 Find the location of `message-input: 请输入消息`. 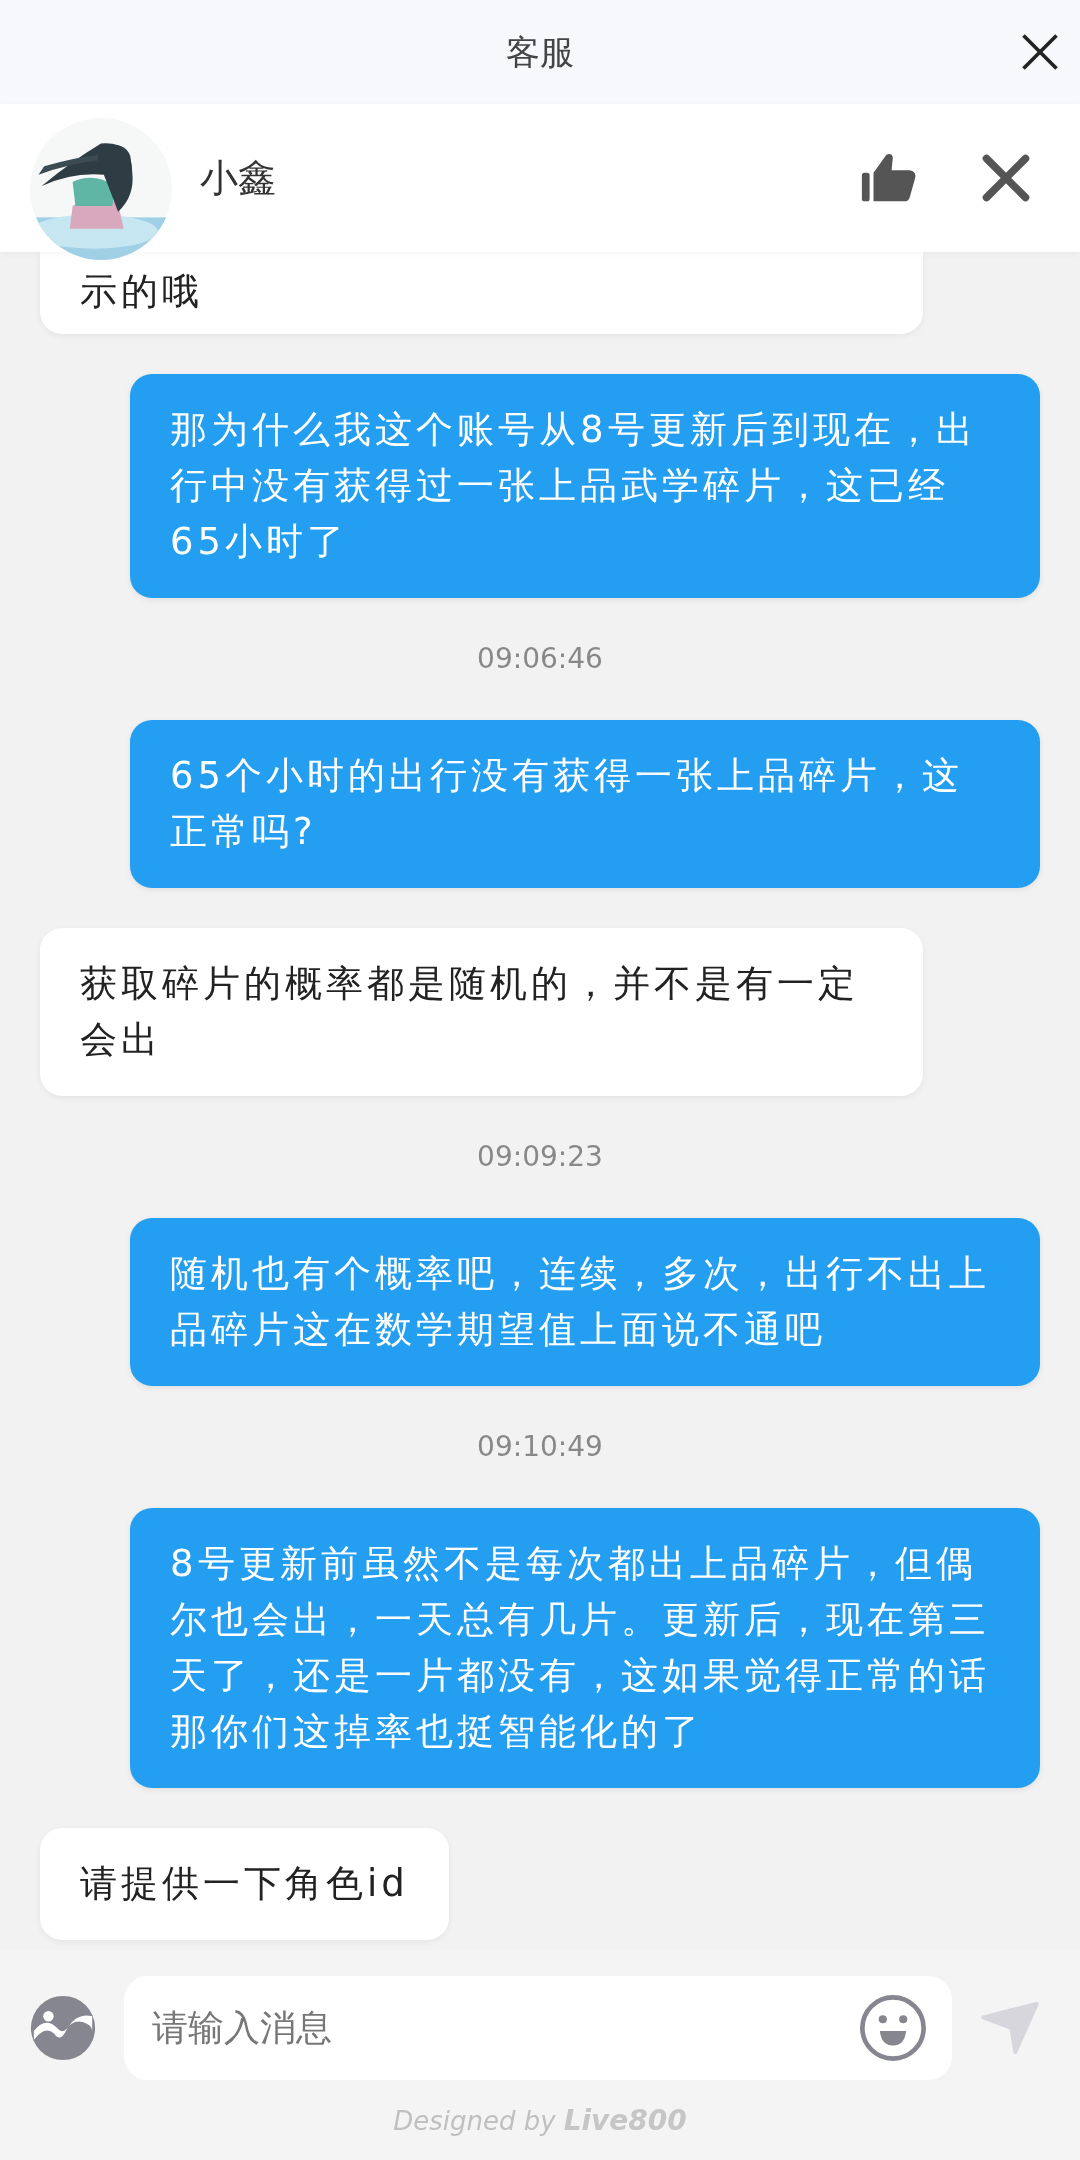

message-input: 请输入消息 is located at coordinates (538, 2028).